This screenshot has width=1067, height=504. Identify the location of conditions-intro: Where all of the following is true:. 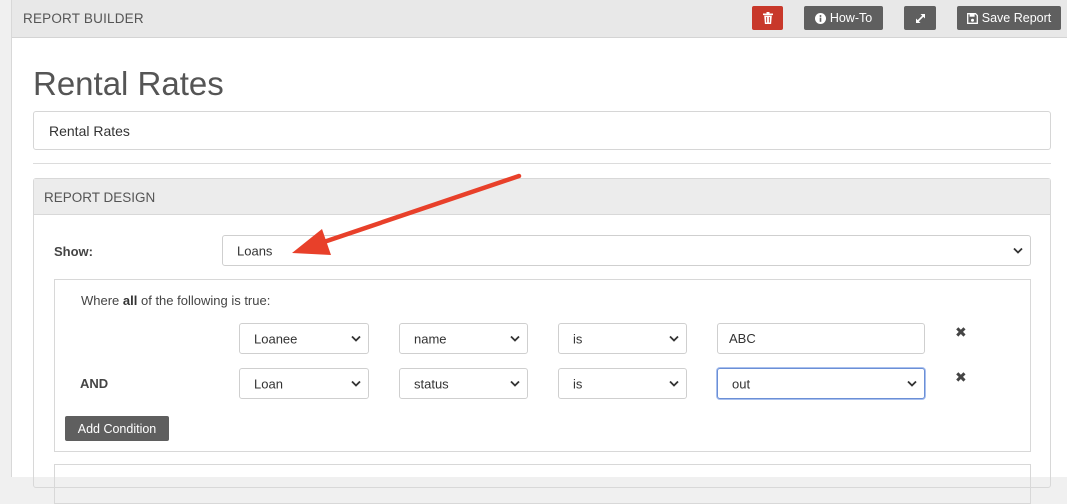
(176, 300).